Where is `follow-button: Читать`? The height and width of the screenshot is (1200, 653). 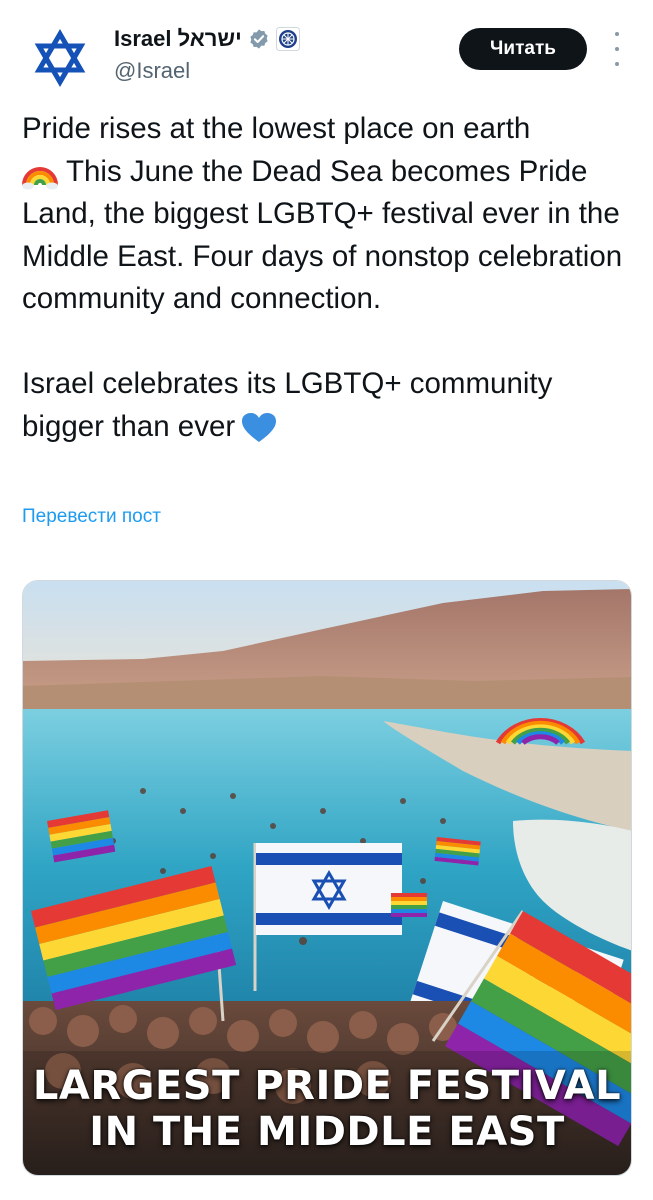
follow-button: Читать is located at coordinates (523, 49).